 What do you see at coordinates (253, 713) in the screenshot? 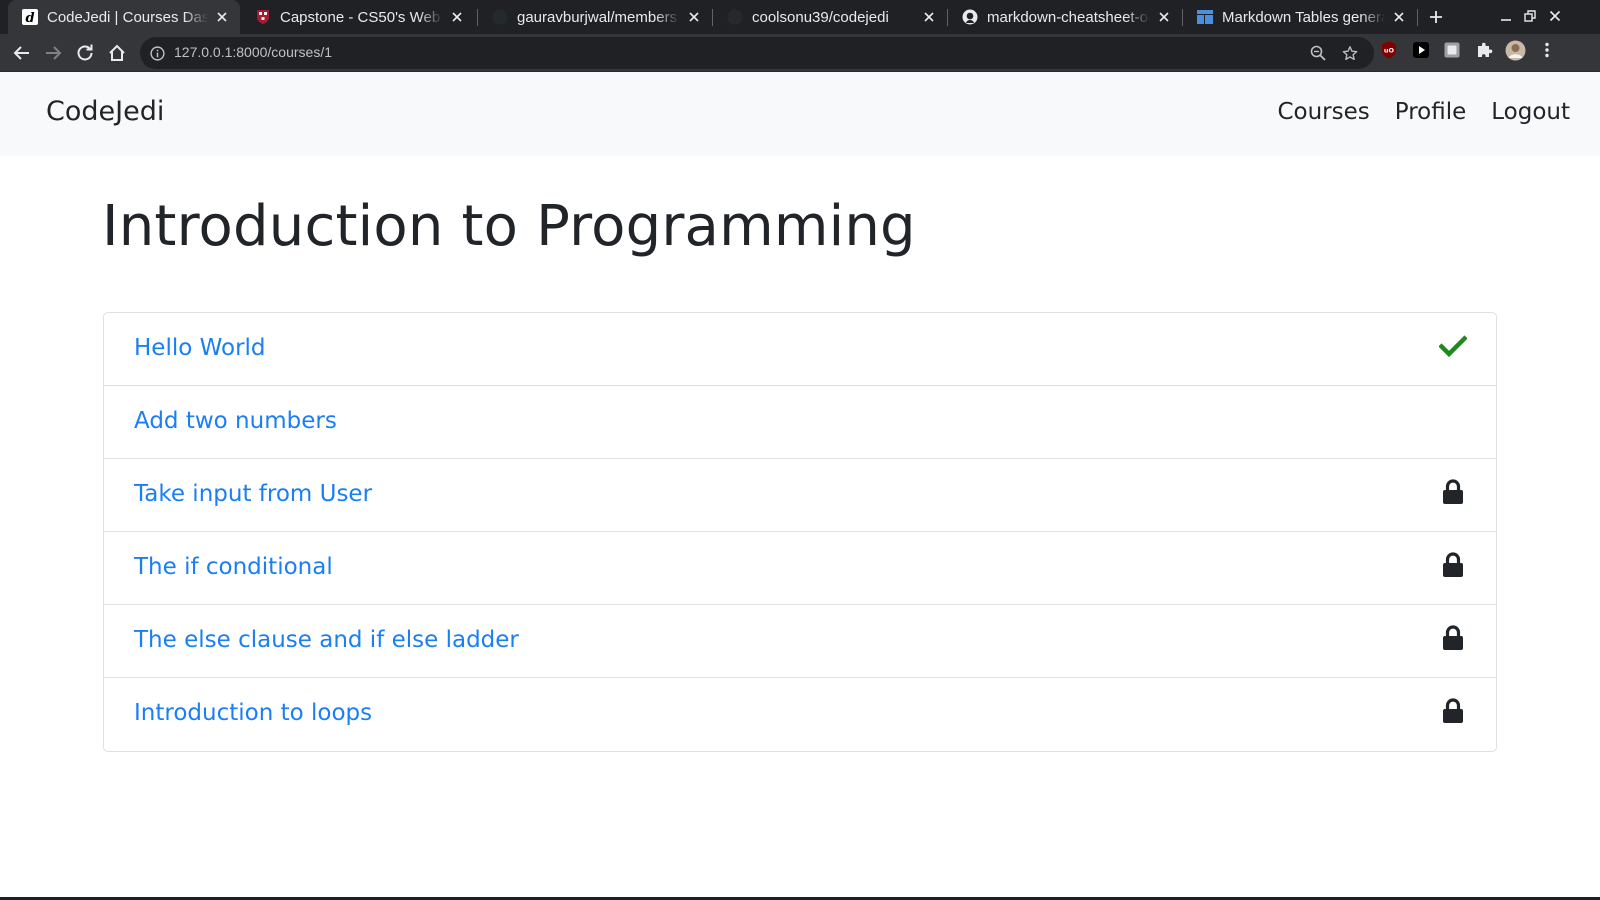
I see `lesson-link-loops: Introduction to loops` at bounding box center [253, 713].